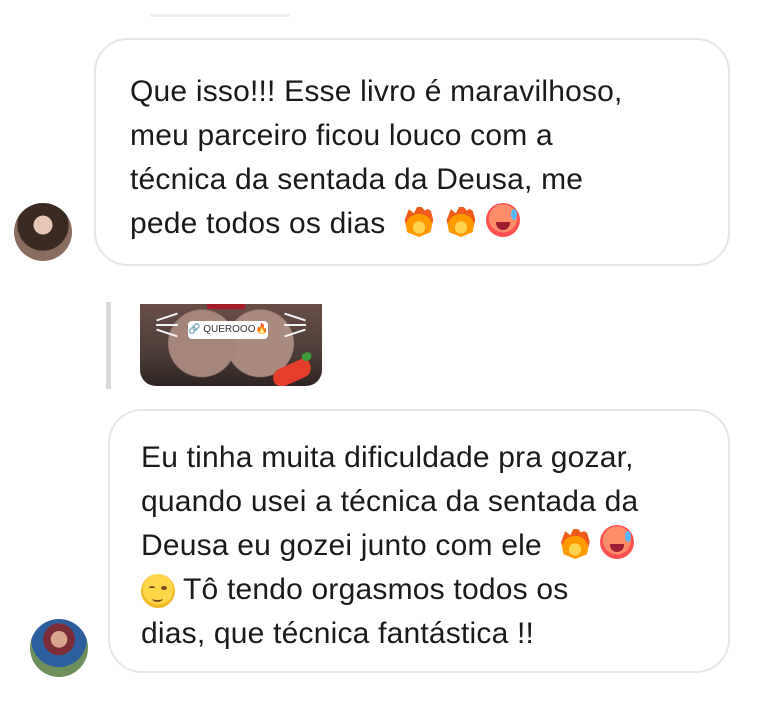  I want to click on story-reply-preview: 🔗 QUEROOO🔥, so click(231, 345).